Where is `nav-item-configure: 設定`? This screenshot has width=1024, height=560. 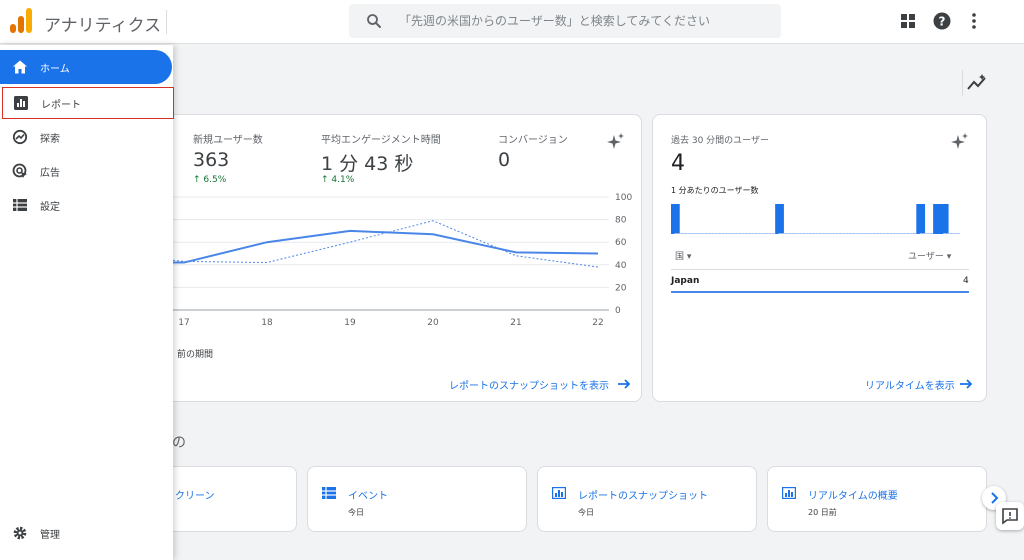 nav-item-configure: 設定 is located at coordinates (86, 205).